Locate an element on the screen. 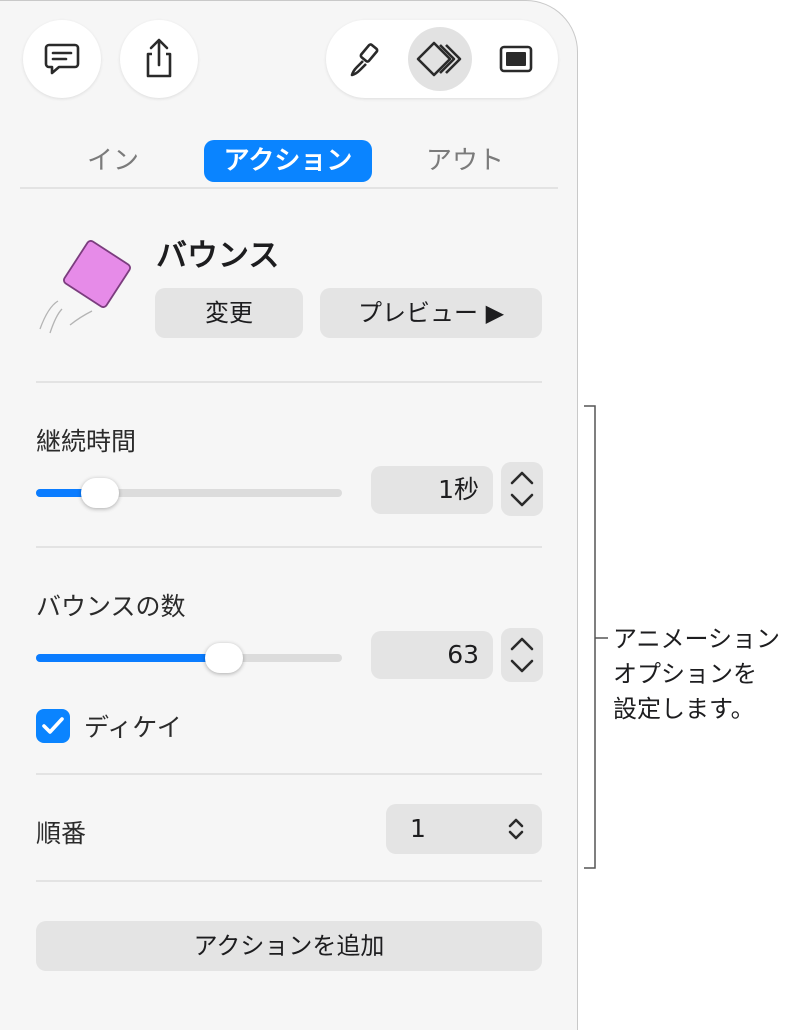 This screenshot has height=1030, width=798. checkmark-icon is located at coordinates (53, 725).